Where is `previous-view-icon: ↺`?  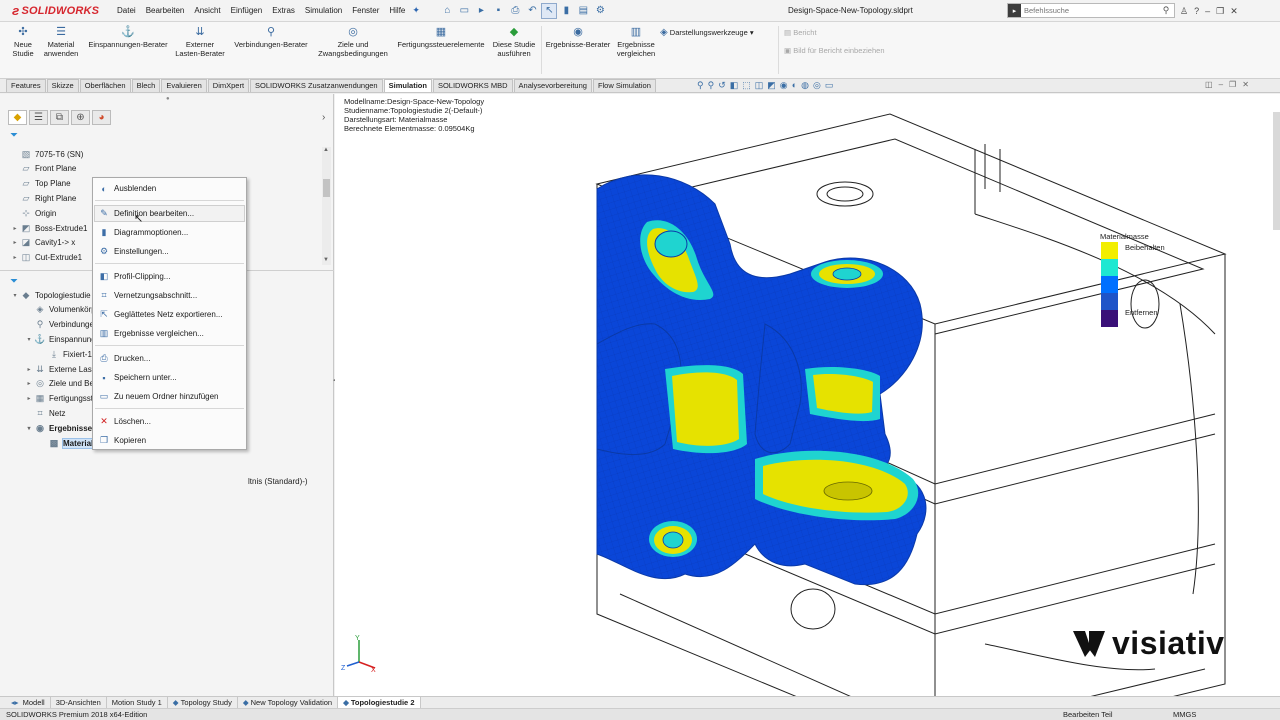 previous-view-icon: ↺ is located at coordinates (722, 85).